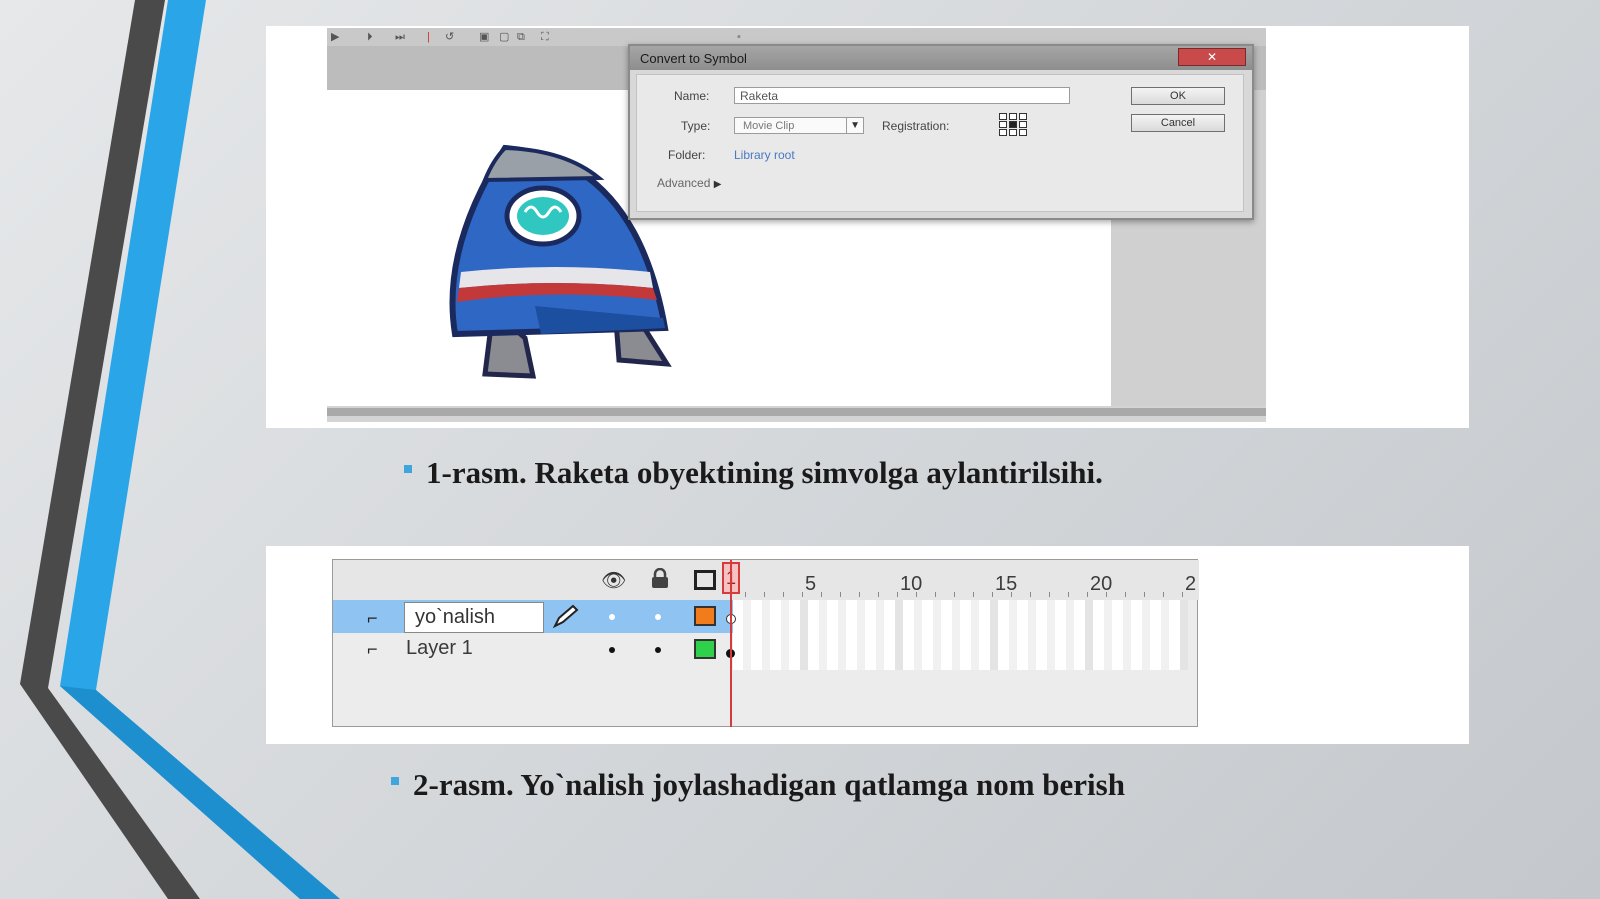 This screenshot has height=899, width=1600. Describe the element at coordinates (474, 617) in the screenshot. I see `layer-name-input: yo`nalish` at that location.